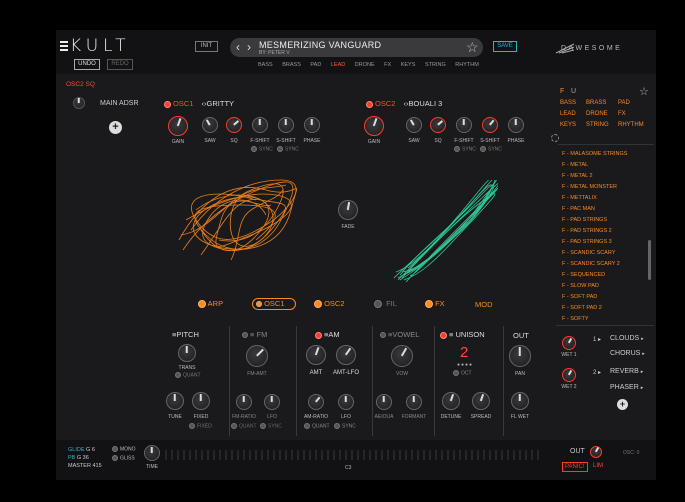 This screenshot has width=685, height=502. Describe the element at coordinates (583, 275) in the screenshot. I see `preset-list-item: F - SEQUENCED` at that location.